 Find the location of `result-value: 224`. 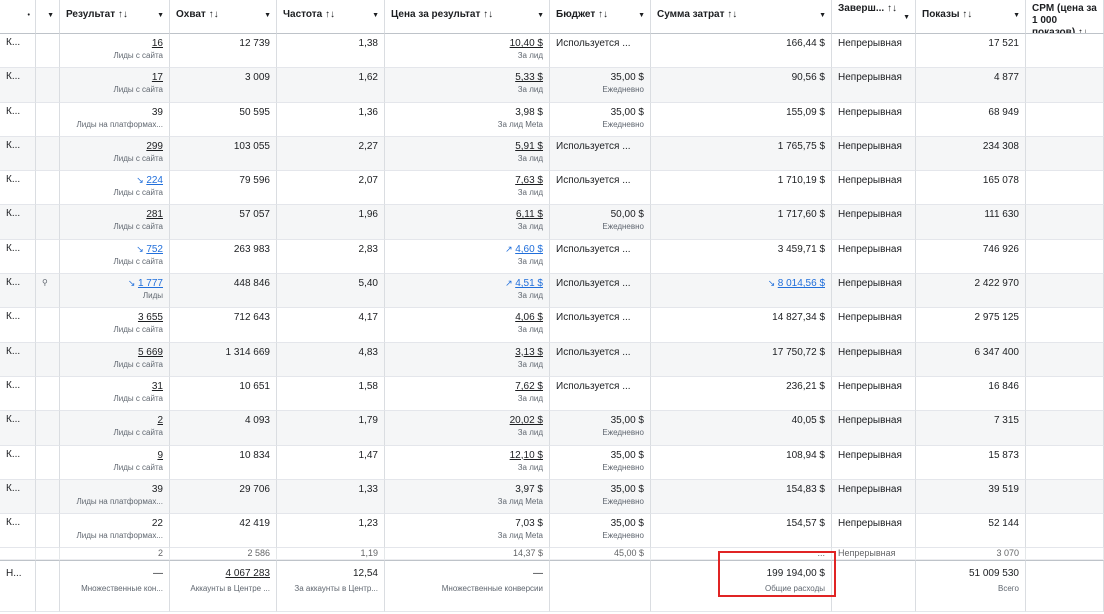

result-value: 224 is located at coordinates (154, 180).